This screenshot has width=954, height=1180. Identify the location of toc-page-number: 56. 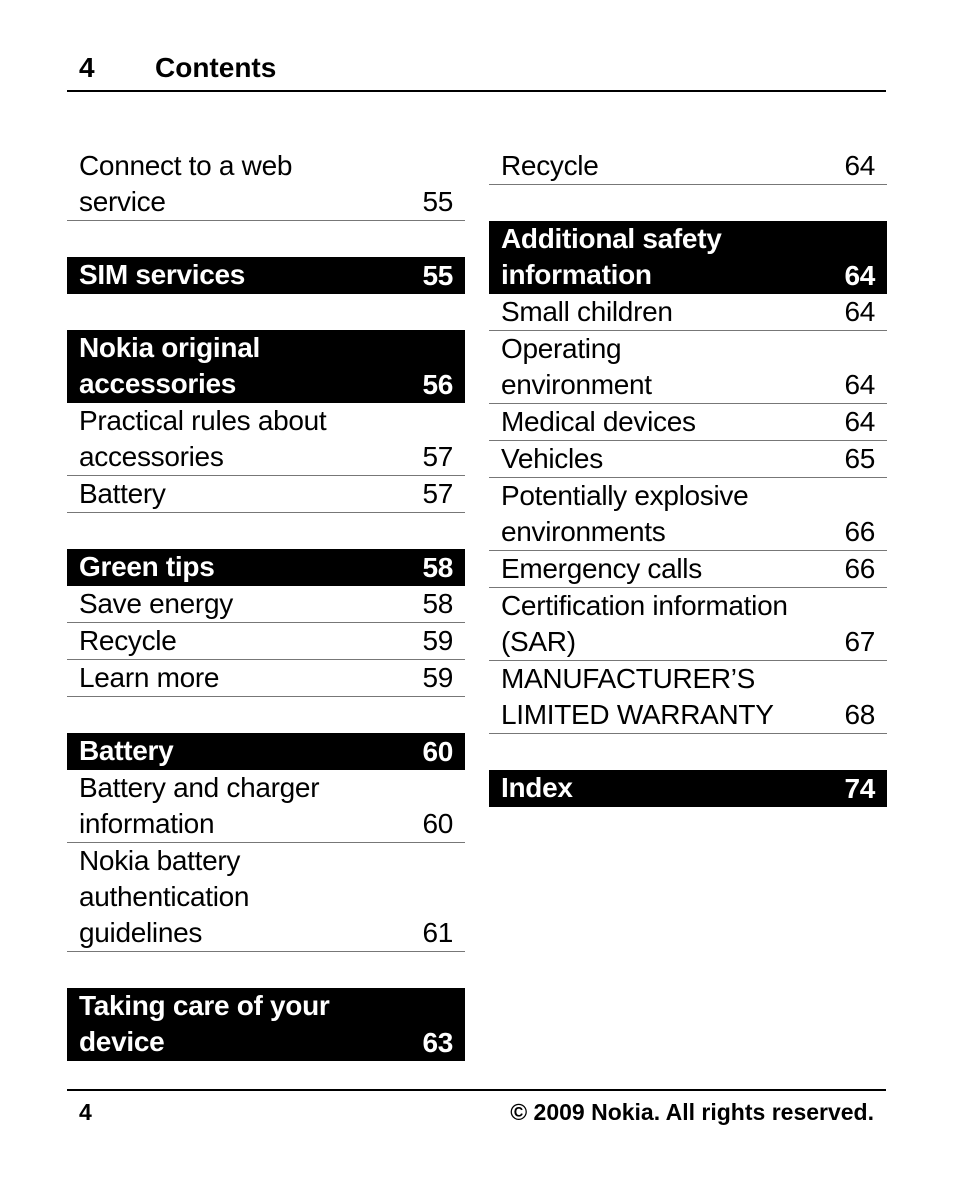
(437, 384).